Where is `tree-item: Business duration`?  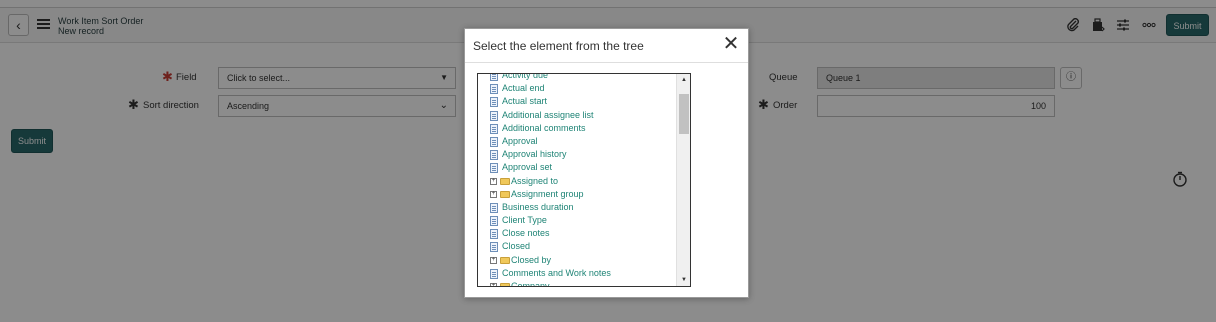
tree-item: Business duration is located at coordinates (582, 207).